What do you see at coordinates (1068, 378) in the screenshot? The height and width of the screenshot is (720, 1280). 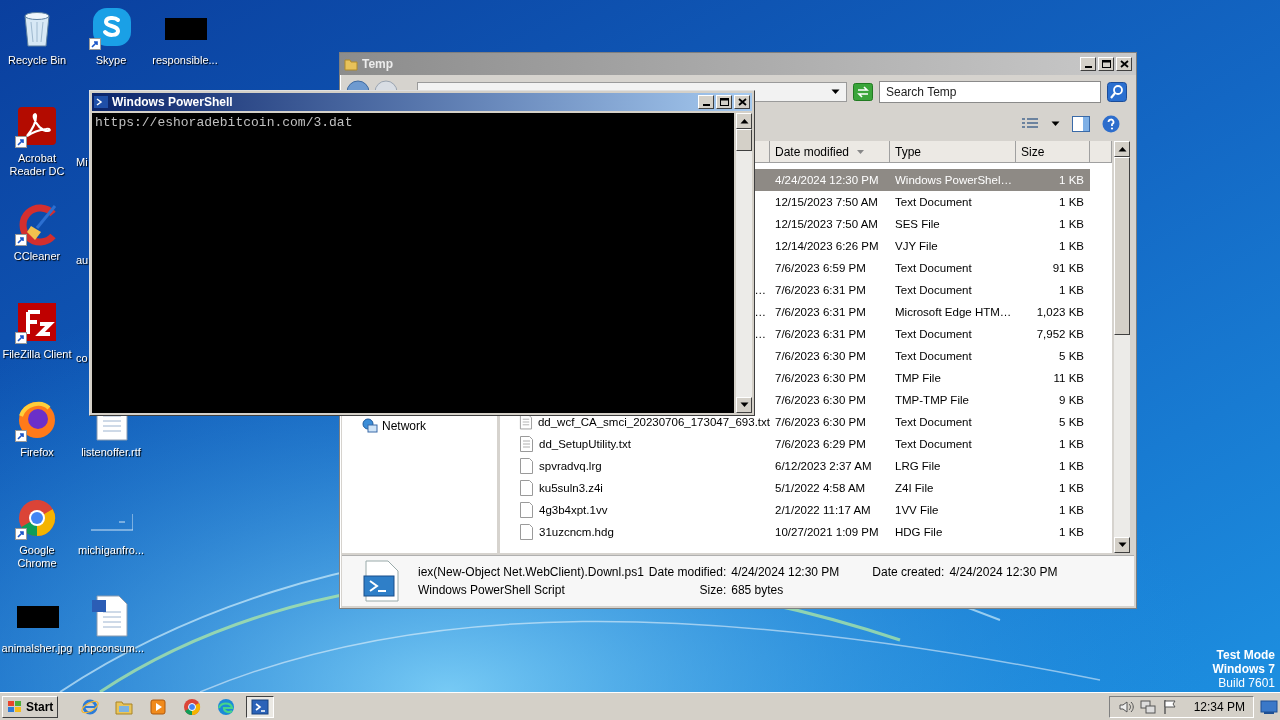 I see `file-size: 11 KB` at bounding box center [1068, 378].